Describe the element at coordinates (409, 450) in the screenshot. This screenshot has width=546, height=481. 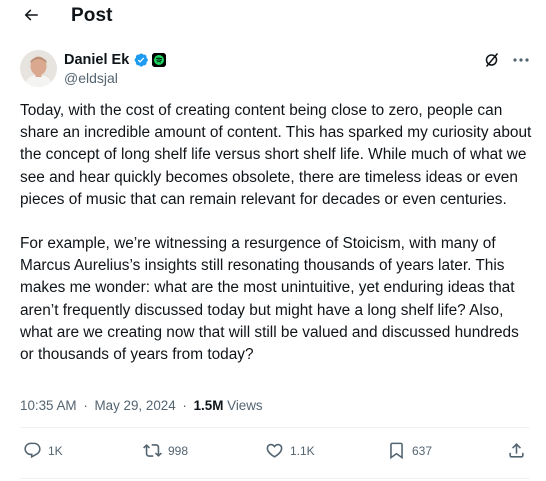
I see `bookmark-button: 637` at that location.